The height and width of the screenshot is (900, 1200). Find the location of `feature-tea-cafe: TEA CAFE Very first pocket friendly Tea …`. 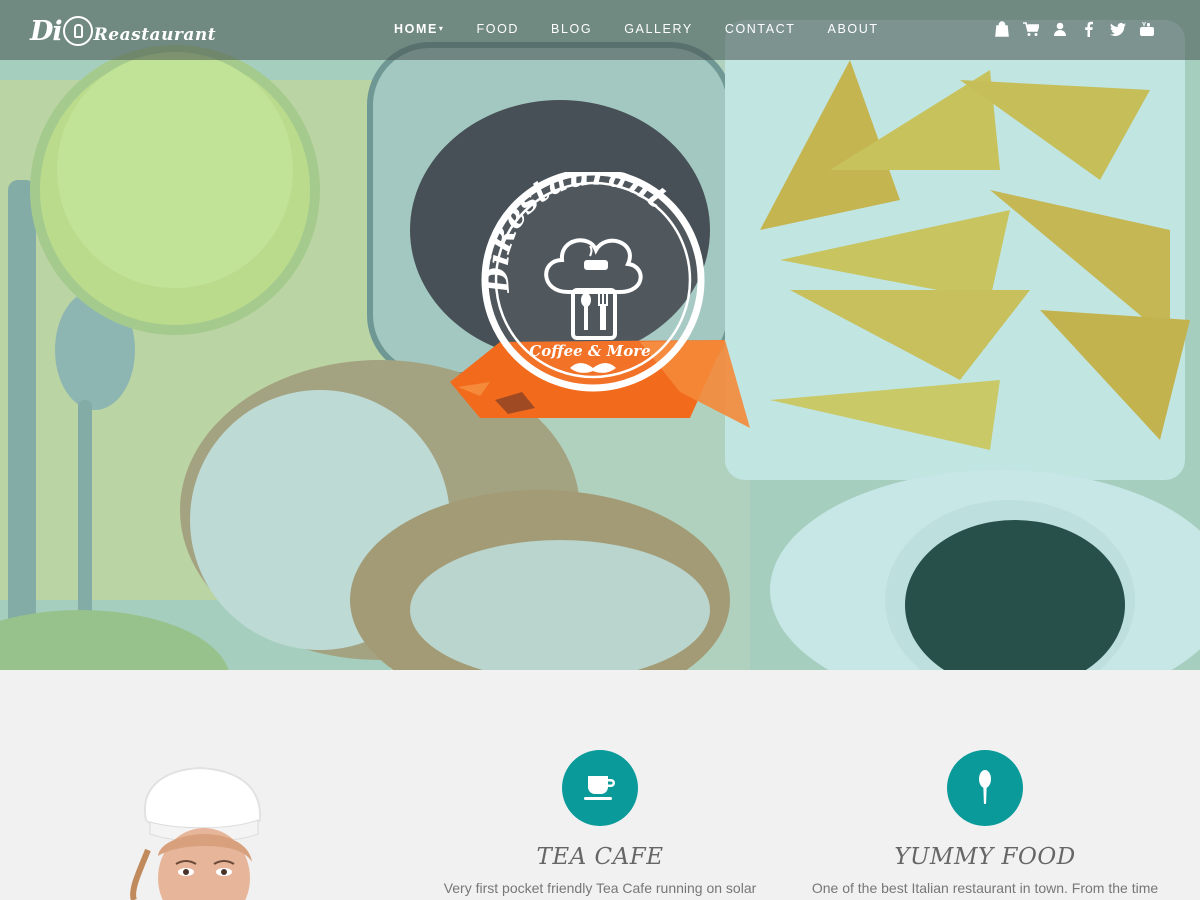

feature-tea-cafe: TEA CAFE Very first pocket friendly Tea … is located at coordinates (600, 823).